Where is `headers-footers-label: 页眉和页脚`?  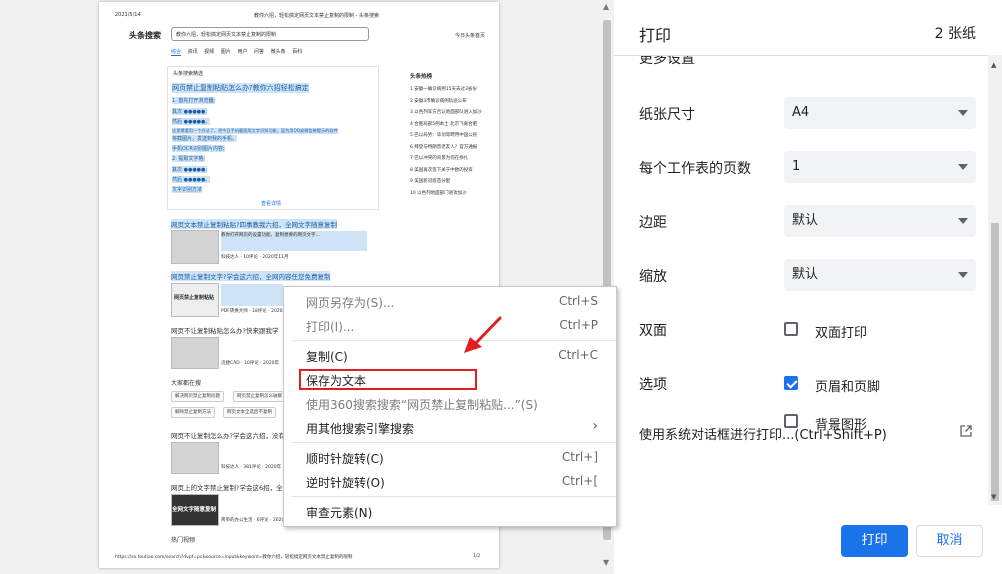
headers-footers-label: 页眉和页脚 is located at coordinates (847, 385).